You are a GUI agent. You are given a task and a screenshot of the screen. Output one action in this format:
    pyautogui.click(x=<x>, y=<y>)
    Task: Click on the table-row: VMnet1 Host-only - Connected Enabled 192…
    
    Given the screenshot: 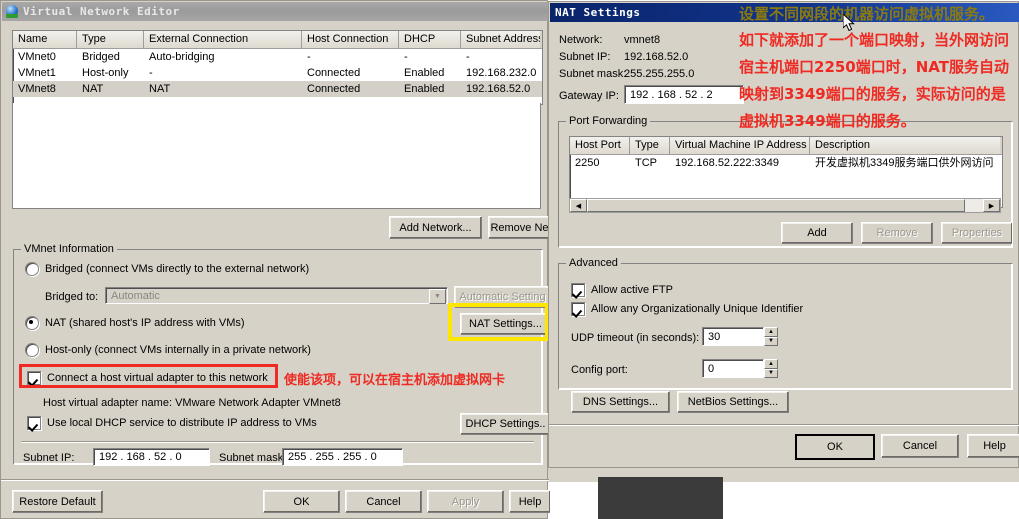 What is the action you would take?
    pyautogui.click(x=277, y=73)
    